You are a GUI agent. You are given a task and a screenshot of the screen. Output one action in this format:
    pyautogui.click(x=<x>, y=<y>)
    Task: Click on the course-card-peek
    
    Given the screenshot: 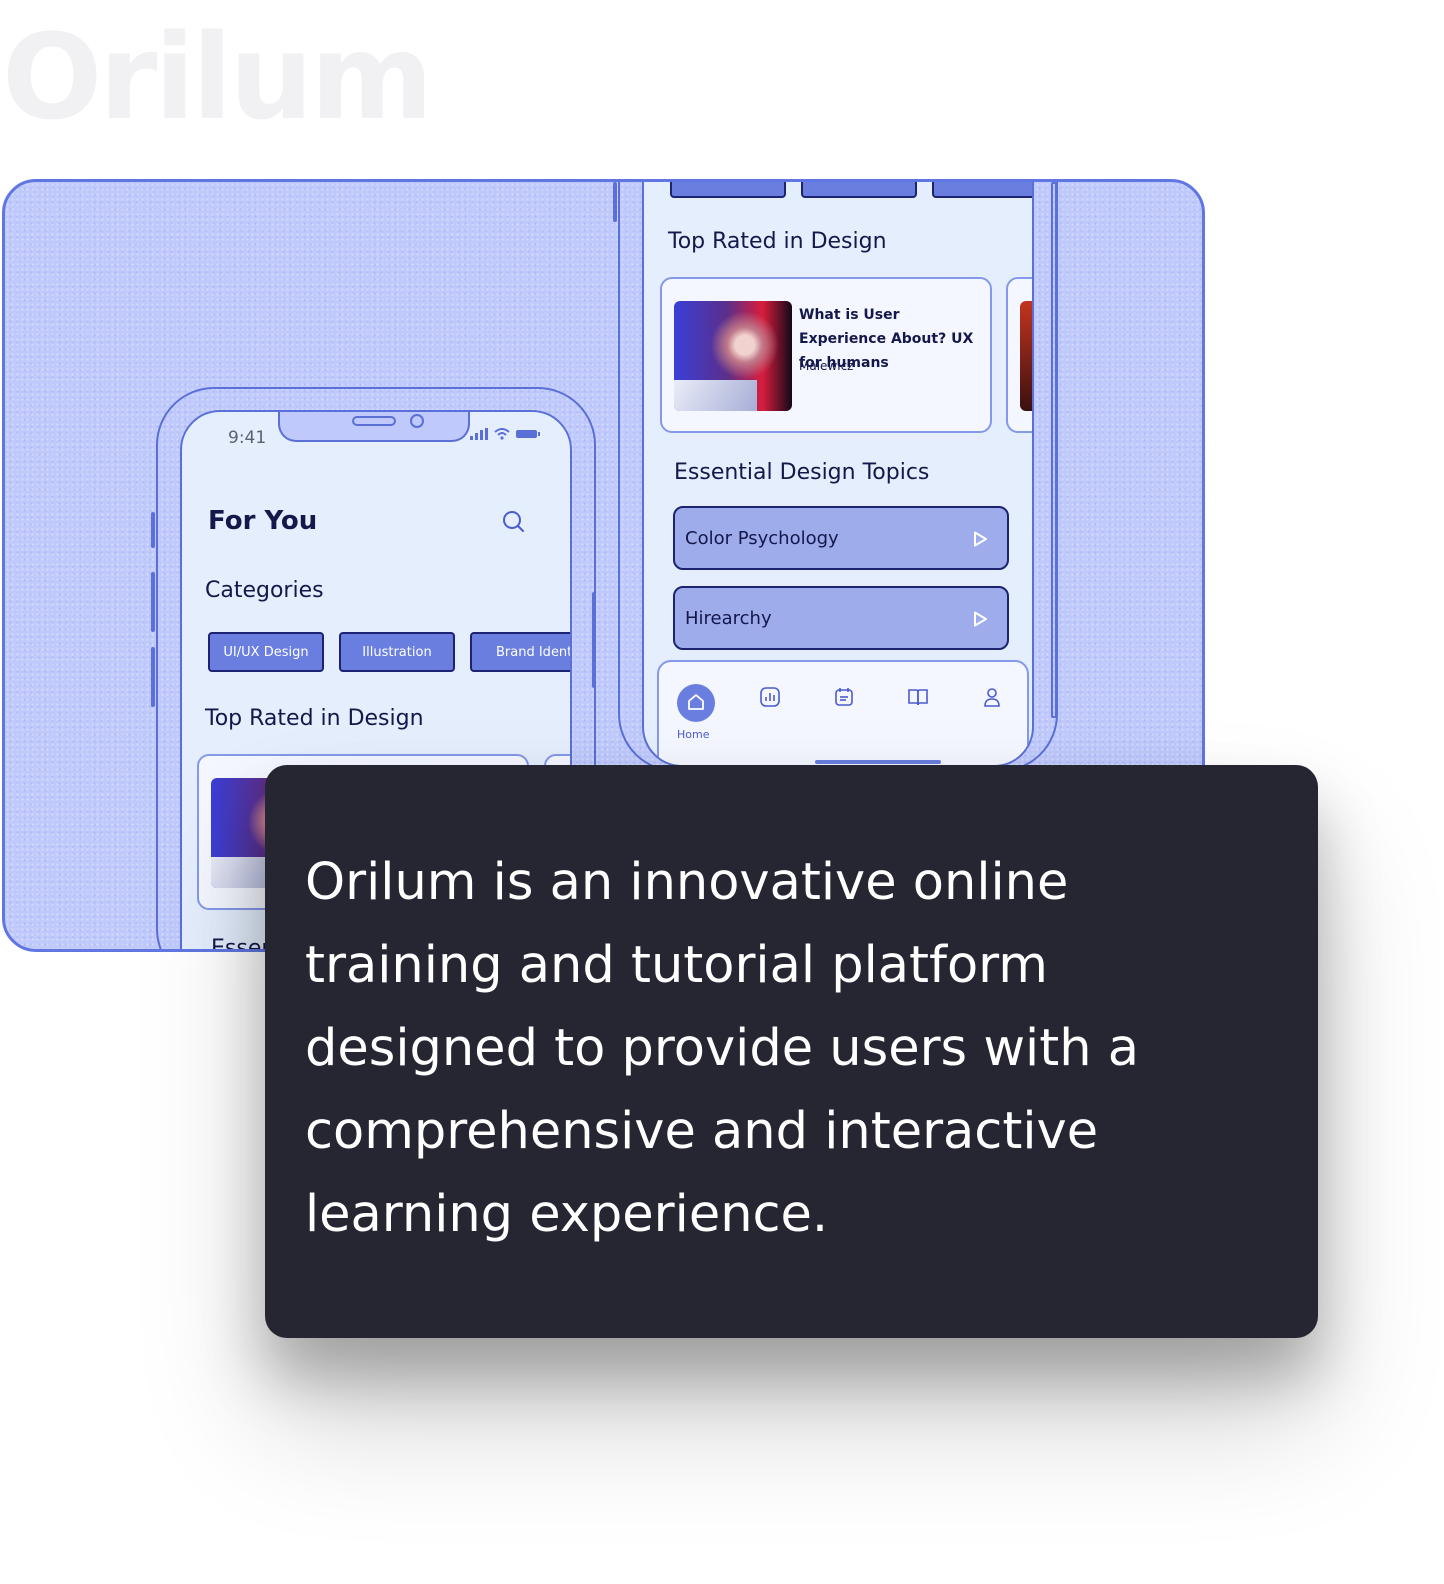 What is the action you would take?
    pyautogui.click(x=1019, y=355)
    